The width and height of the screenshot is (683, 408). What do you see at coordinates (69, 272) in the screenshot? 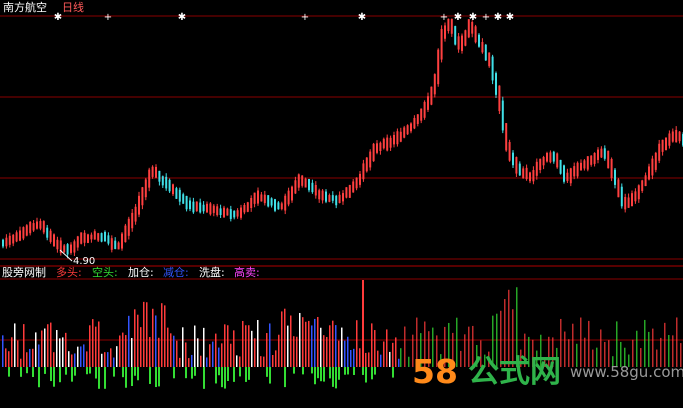
I see `legend-bull: 多头:` at bounding box center [69, 272].